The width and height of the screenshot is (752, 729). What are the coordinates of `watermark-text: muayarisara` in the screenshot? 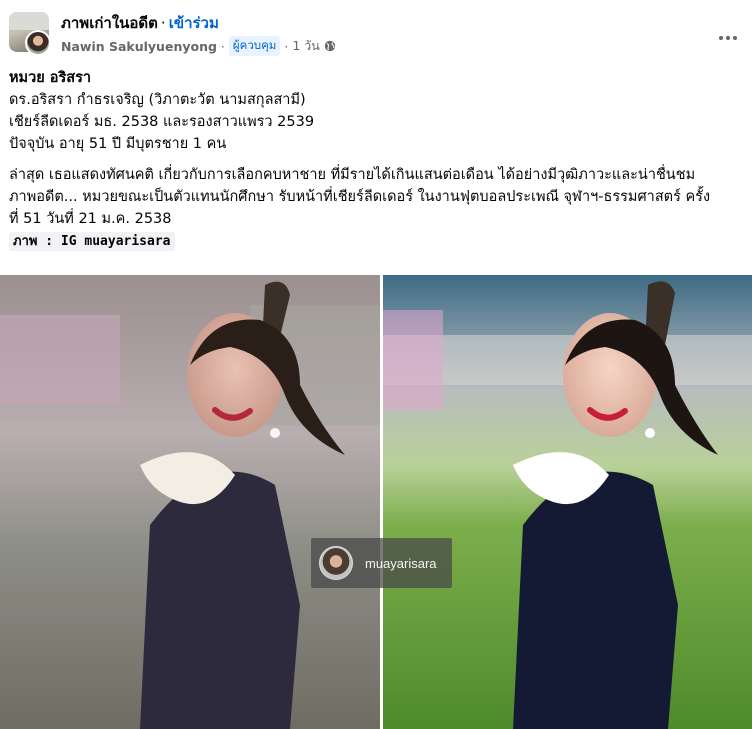 It's located at (401, 563).